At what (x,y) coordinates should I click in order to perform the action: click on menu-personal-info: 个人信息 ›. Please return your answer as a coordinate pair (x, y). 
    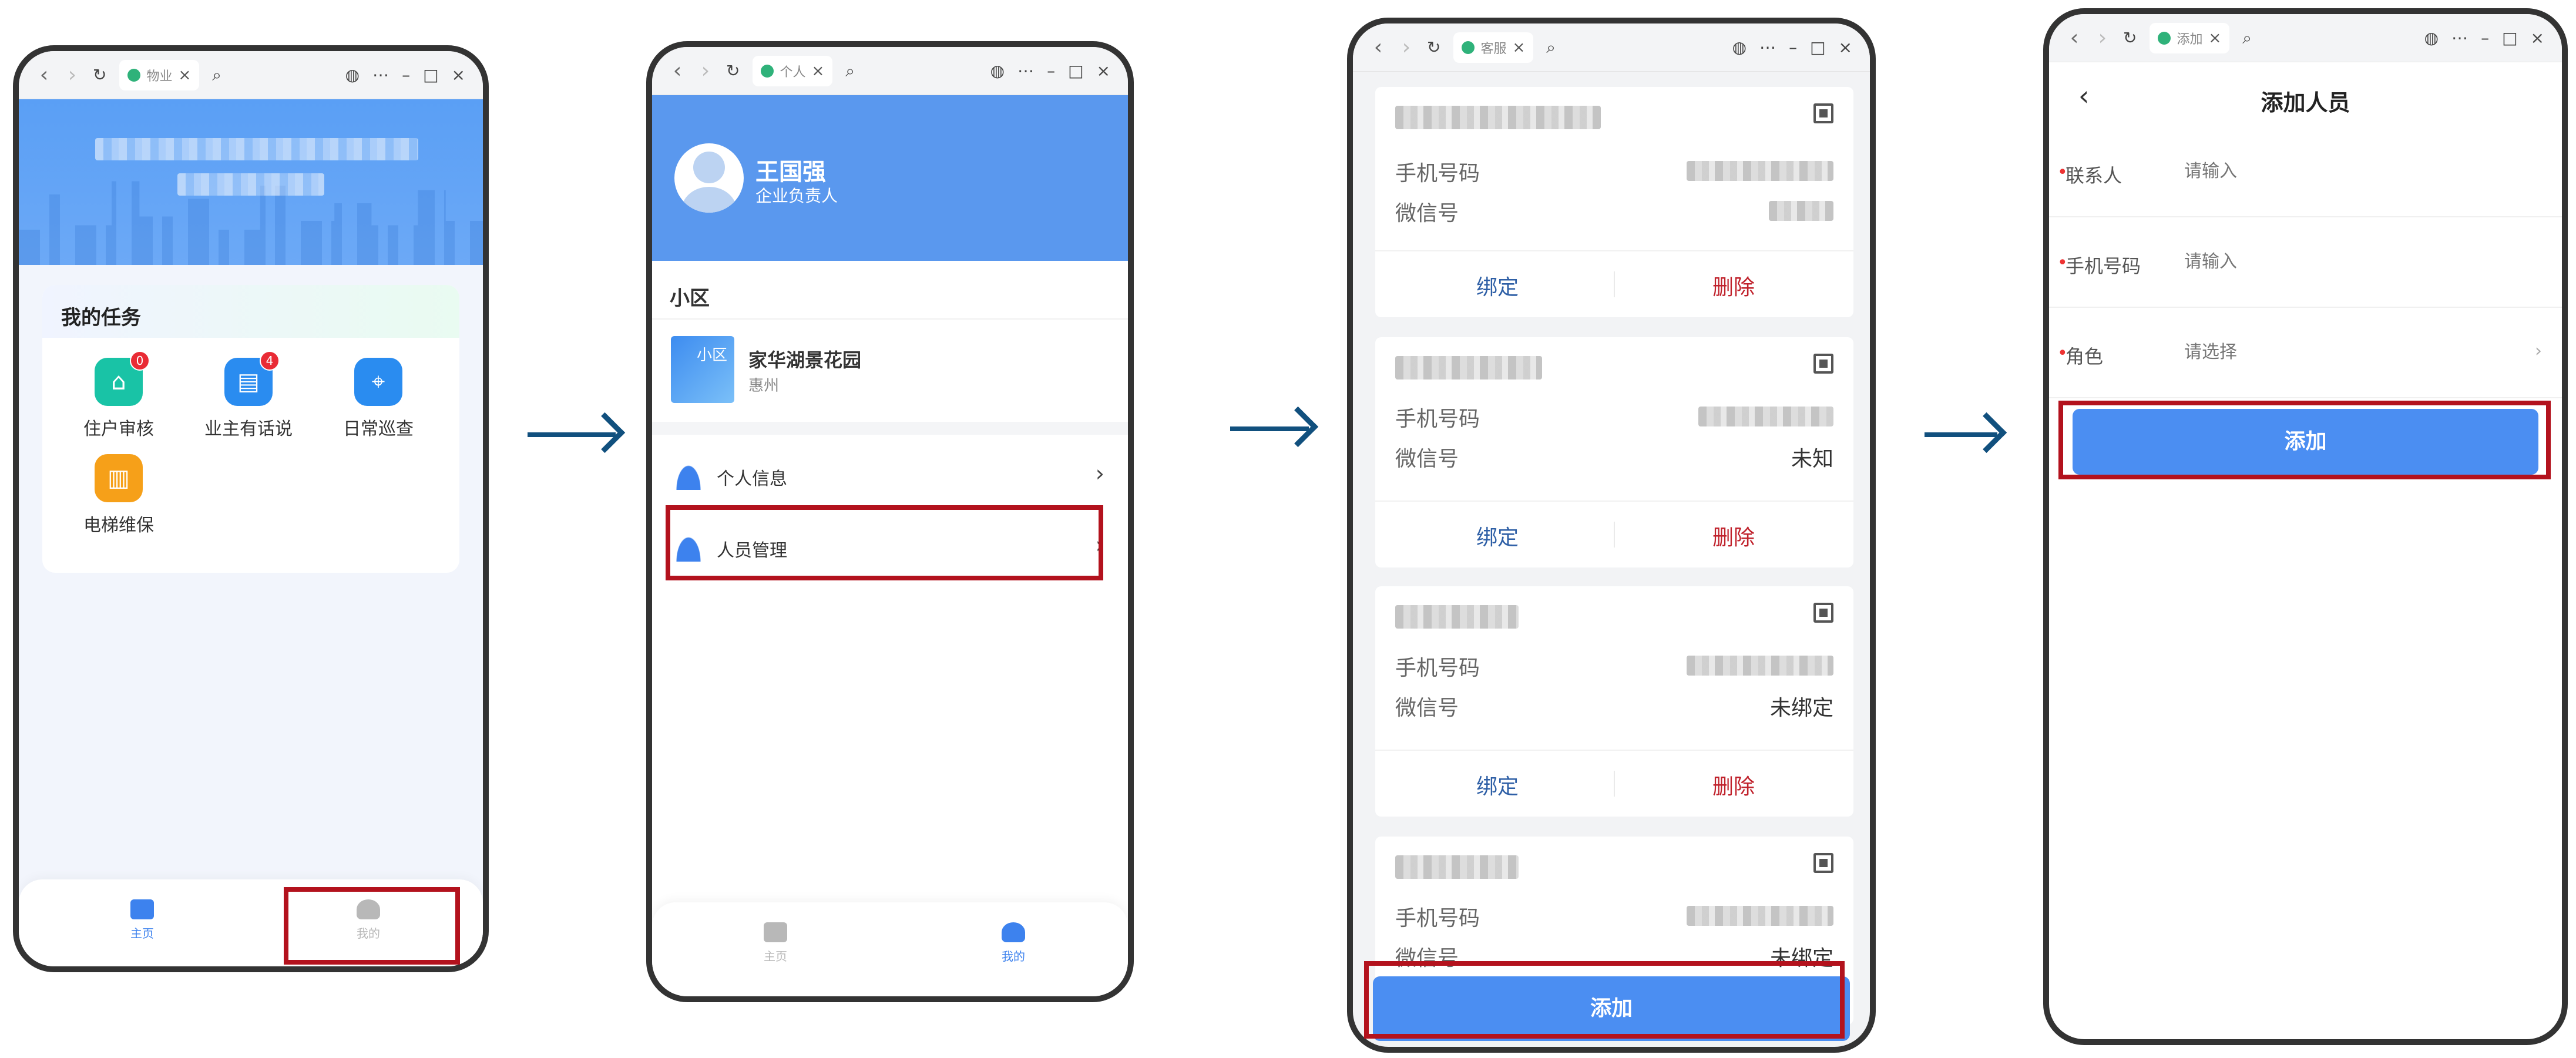
    Looking at the image, I should click on (890, 475).